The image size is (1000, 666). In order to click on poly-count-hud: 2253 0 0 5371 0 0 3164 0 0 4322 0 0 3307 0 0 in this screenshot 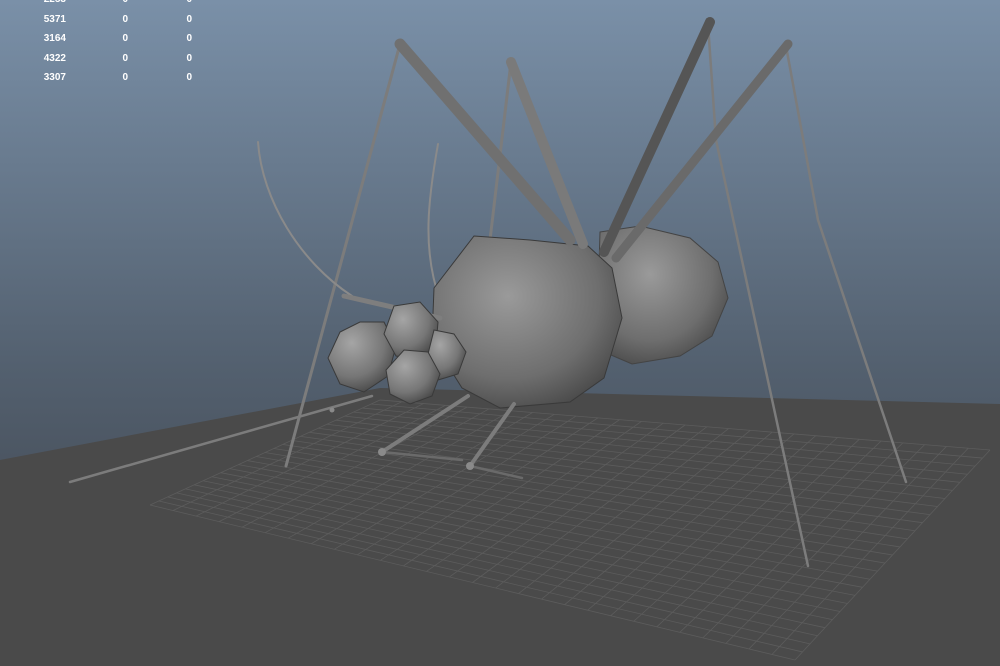, I will do `click(110, 46)`.